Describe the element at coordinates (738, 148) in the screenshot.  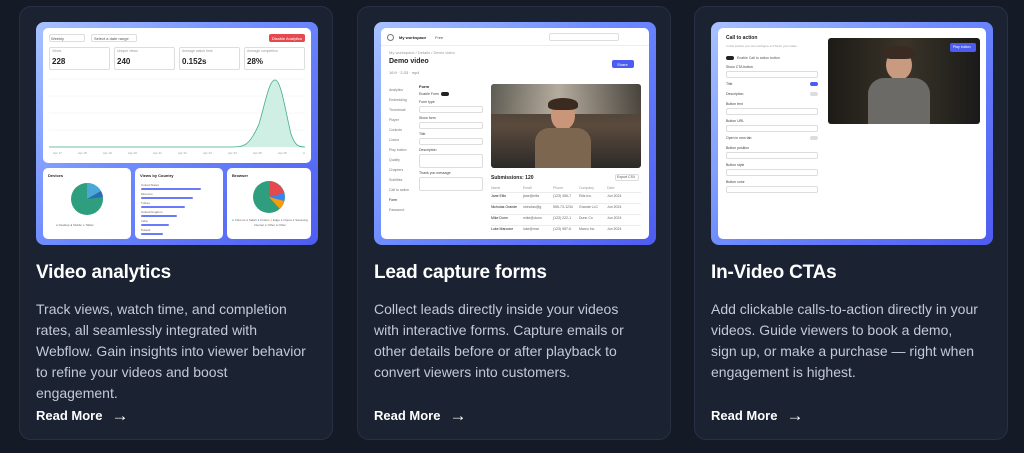
I see `cta-field-label: Button position` at that location.